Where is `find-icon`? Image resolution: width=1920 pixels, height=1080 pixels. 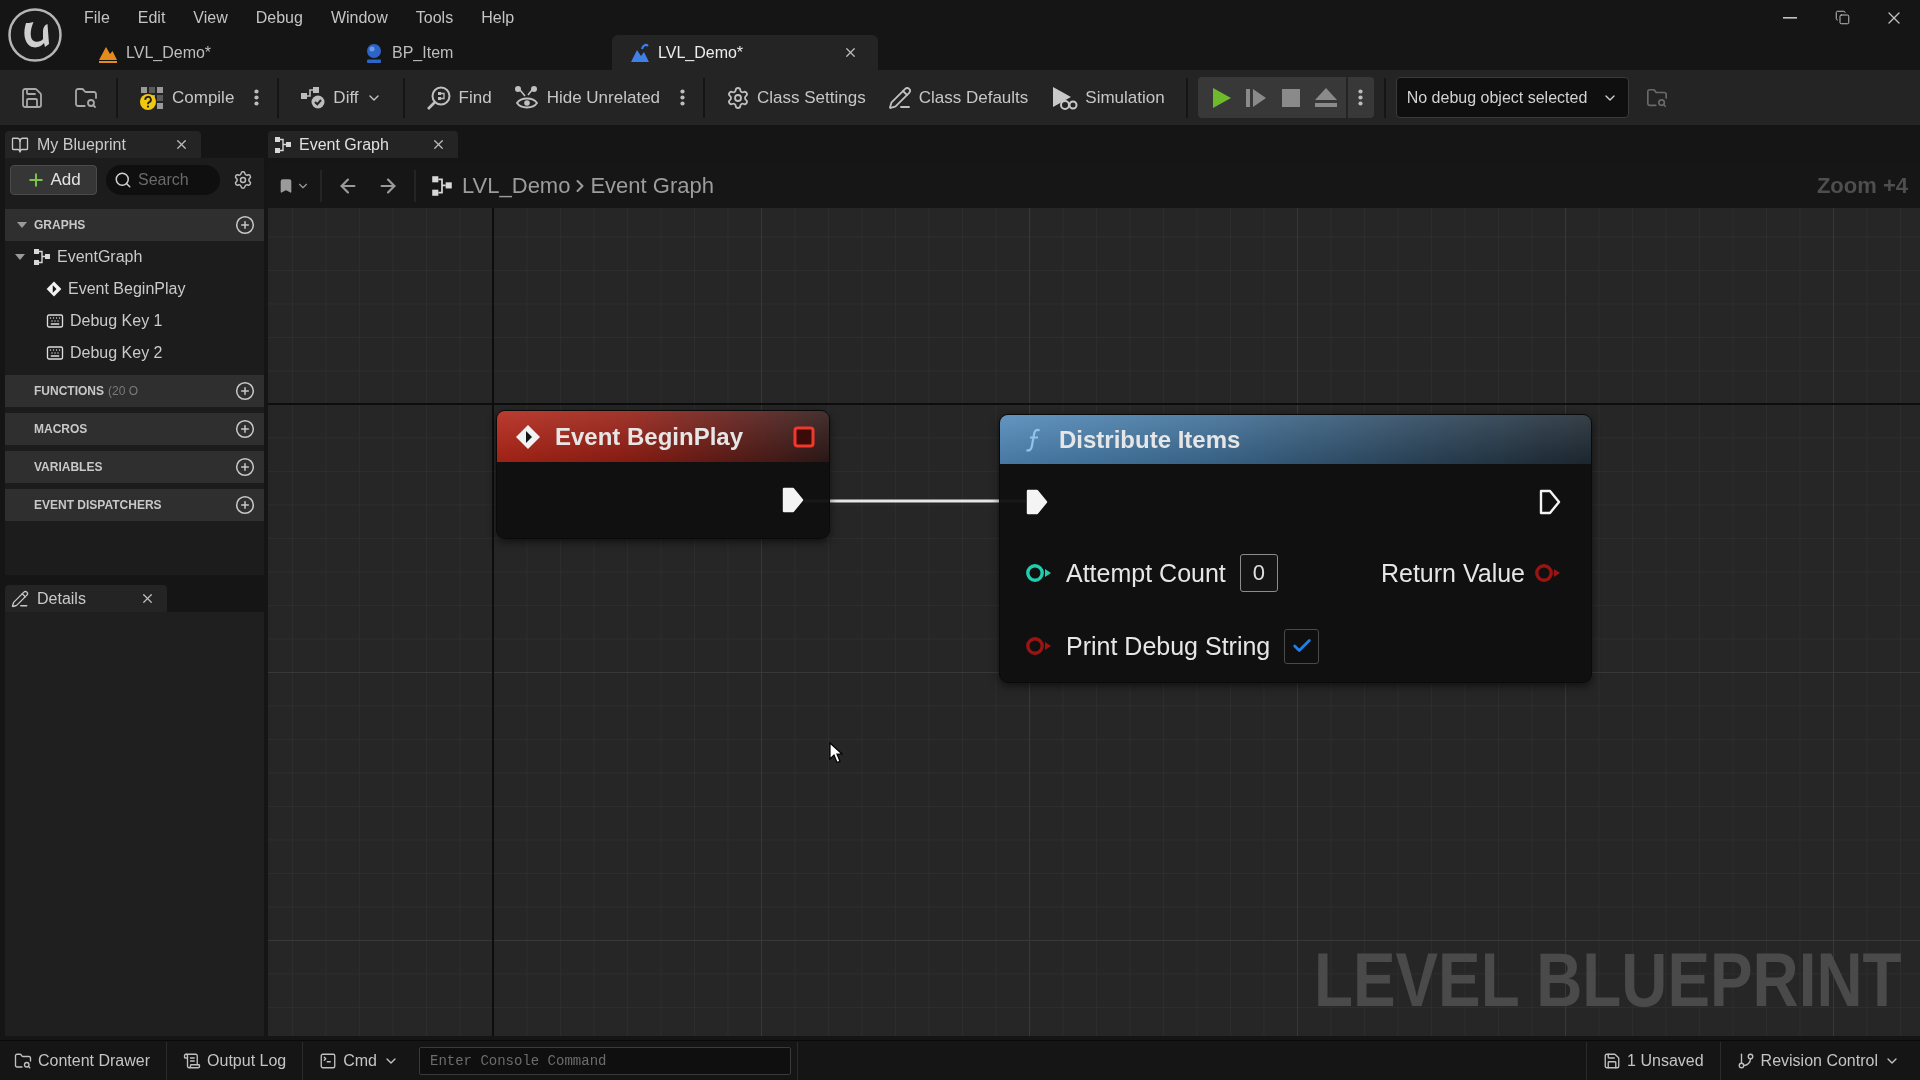 find-icon is located at coordinates (438, 97).